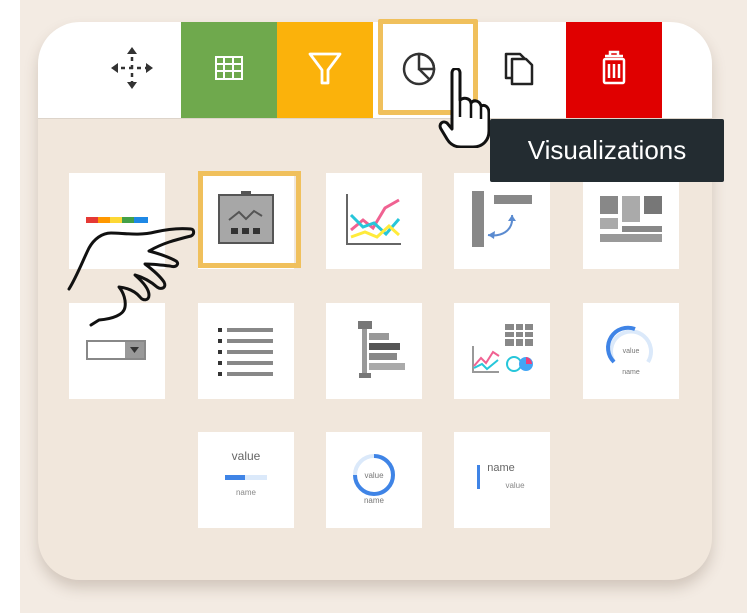 This screenshot has width=747, height=613. Describe the element at coordinates (607, 150) in the screenshot. I see `visualizations-tooltip: Visualizations` at that location.